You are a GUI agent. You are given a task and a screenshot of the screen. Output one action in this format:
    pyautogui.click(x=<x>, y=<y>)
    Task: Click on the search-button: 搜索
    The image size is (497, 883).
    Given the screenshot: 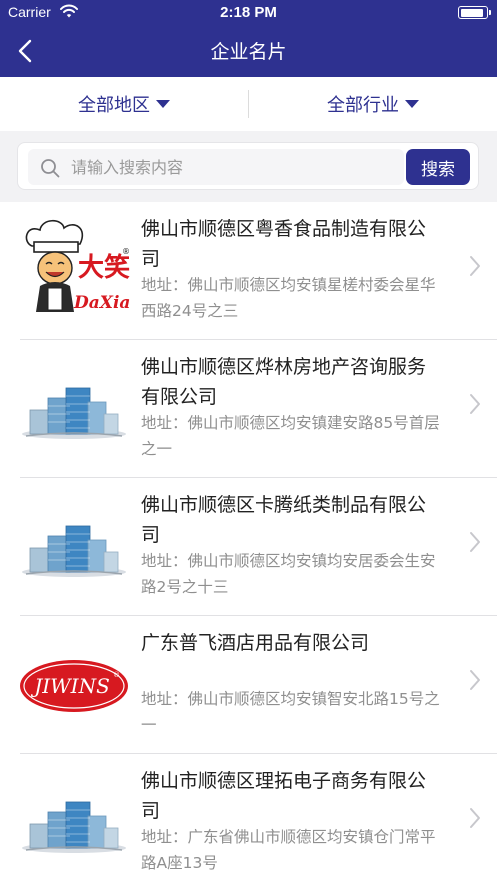 What is the action you would take?
    pyautogui.click(x=438, y=167)
    